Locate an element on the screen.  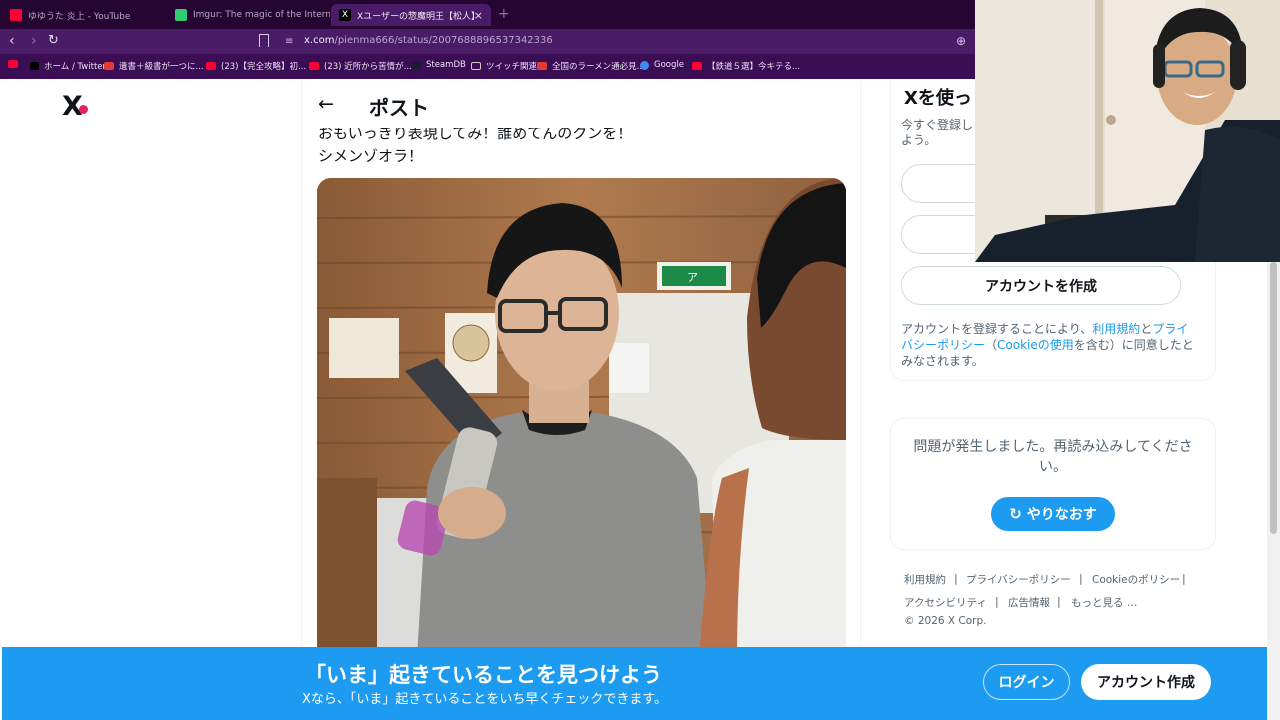
bookmark-item: SteamDB is located at coordinates (438, 65).